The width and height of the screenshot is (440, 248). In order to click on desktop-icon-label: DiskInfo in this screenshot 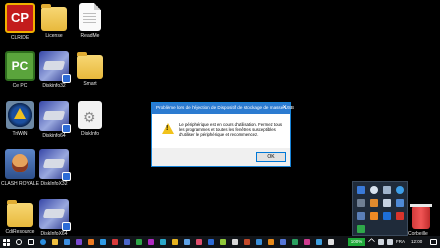, I will do `click(90, 134)`.